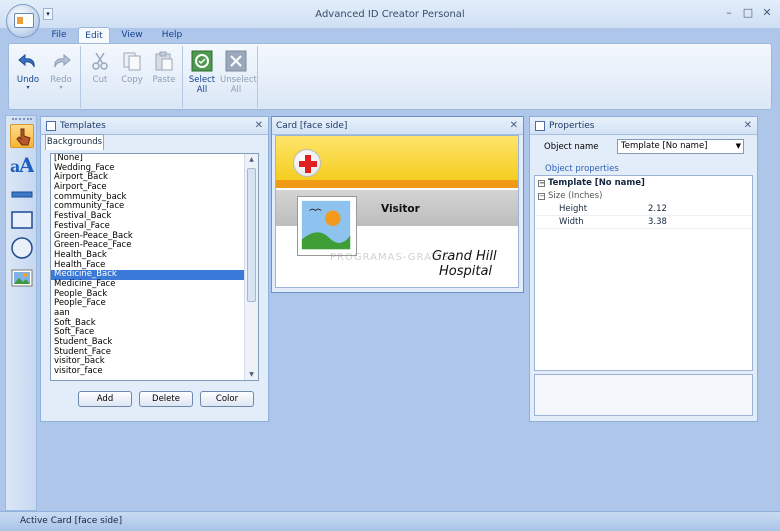 This screenshot has width=780, height=531. Describe the element at coordinates (147, 304) in the screenshot. I see `list-item: People_Face` at that location.